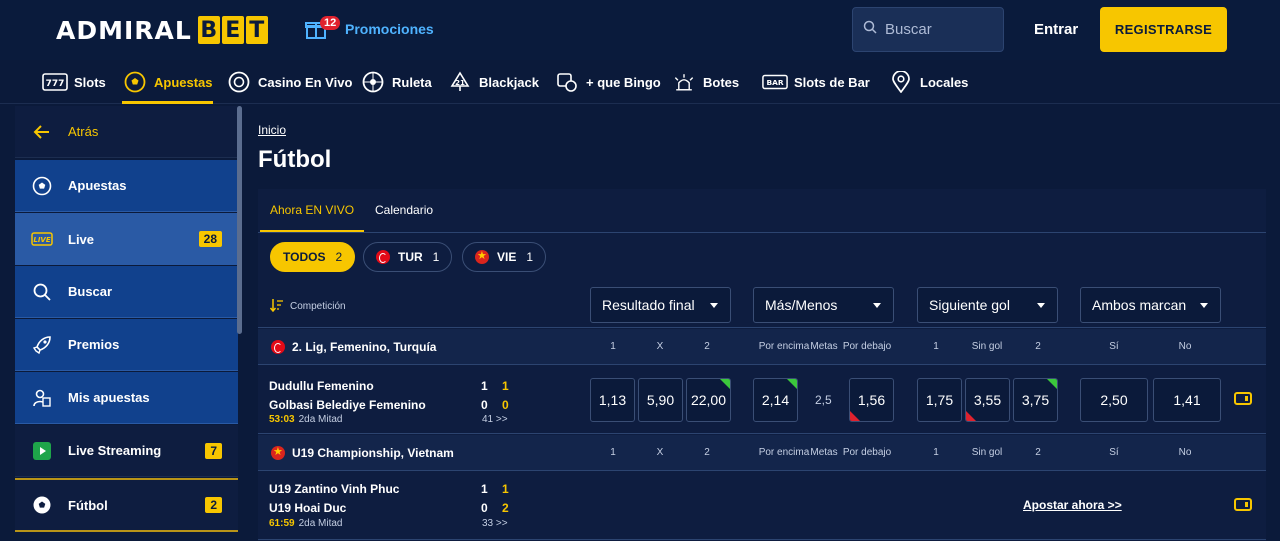 Image resolution: width=1280 pixels, height=541 pixels. I want to click on sidebar-item-label: Premios, so click(94, 344).